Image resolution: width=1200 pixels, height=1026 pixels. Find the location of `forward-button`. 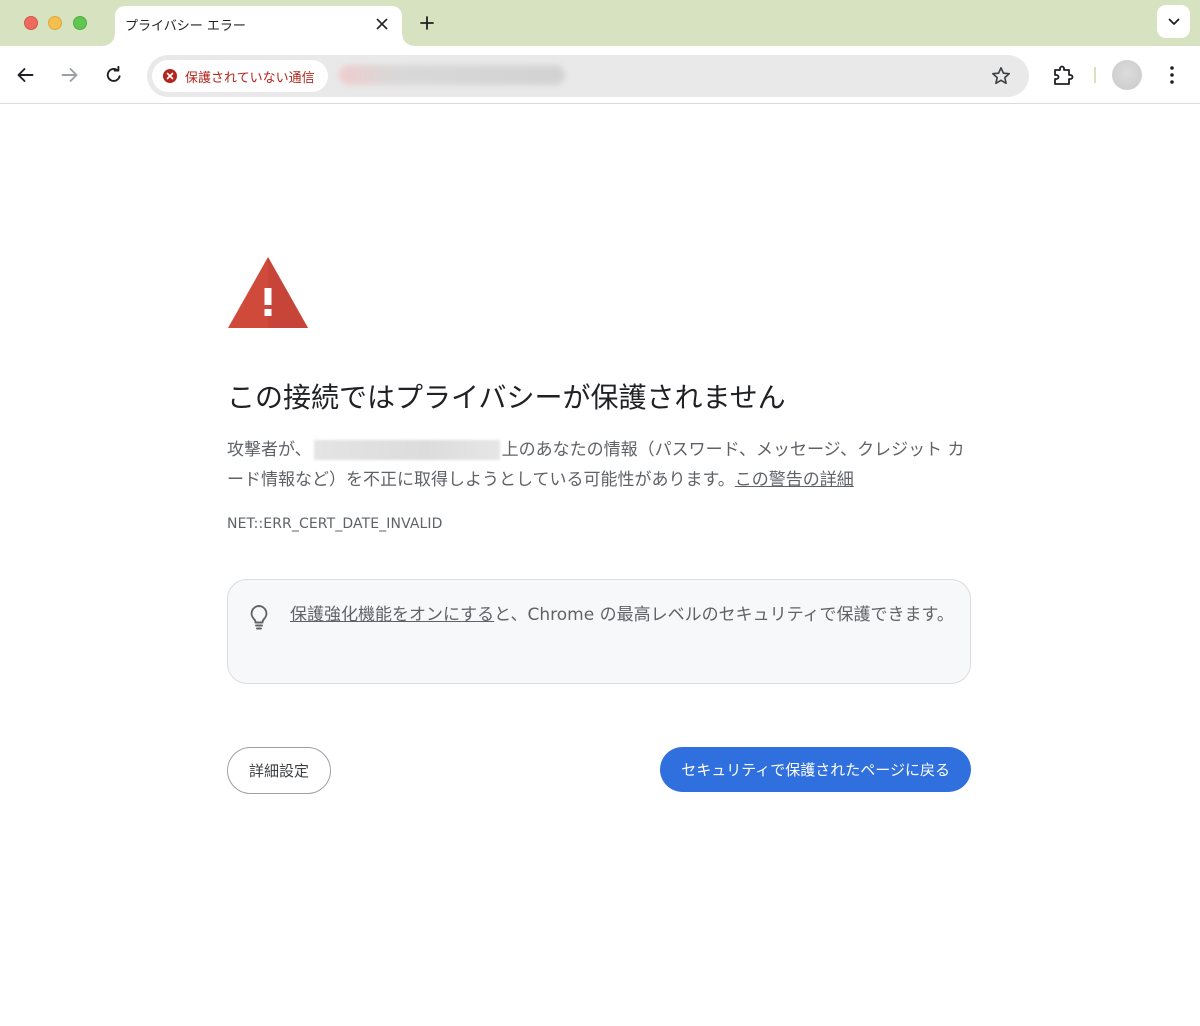

forward-button is located at coordinates (70, 75).